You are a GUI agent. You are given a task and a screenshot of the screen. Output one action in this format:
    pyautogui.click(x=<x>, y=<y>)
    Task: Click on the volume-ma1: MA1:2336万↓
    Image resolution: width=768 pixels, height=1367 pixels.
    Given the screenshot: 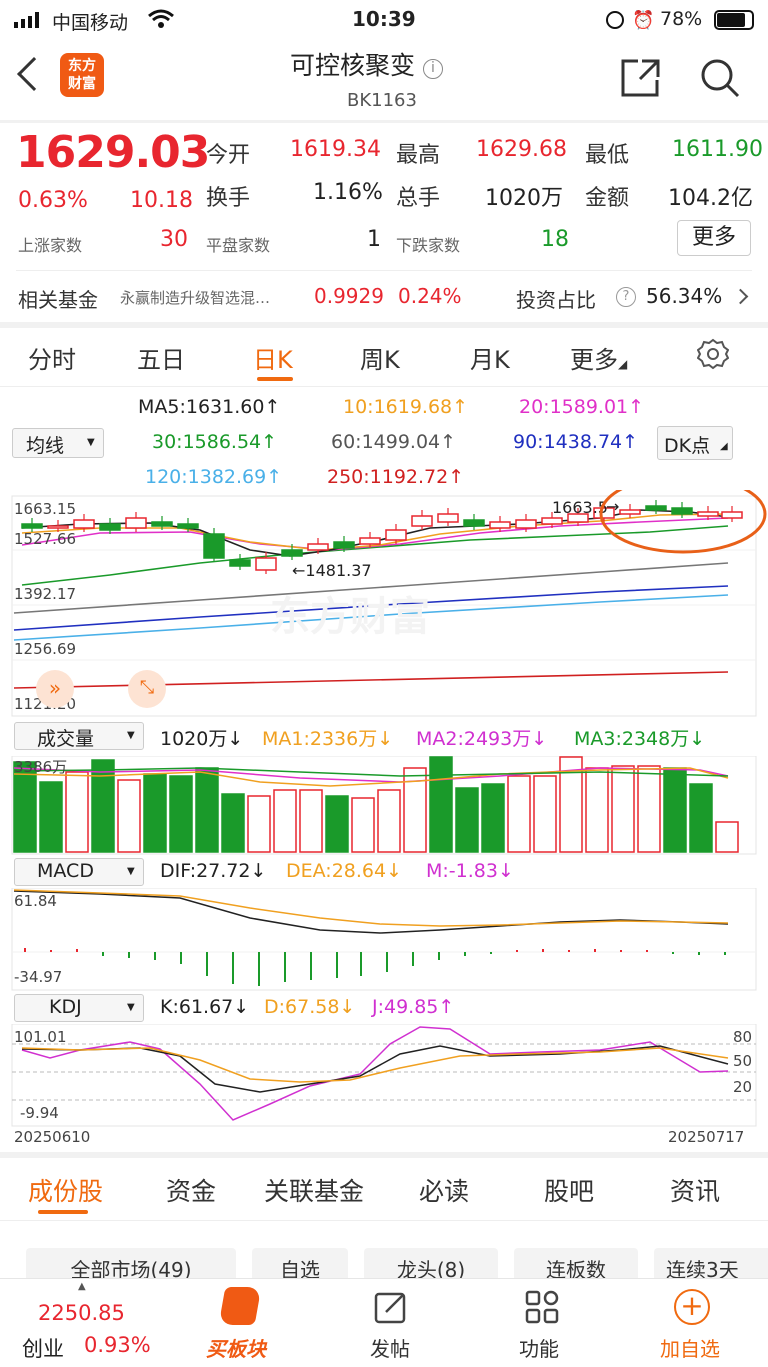 What is the action you would take?
    pyautogui.click(x=328, y=739)
    